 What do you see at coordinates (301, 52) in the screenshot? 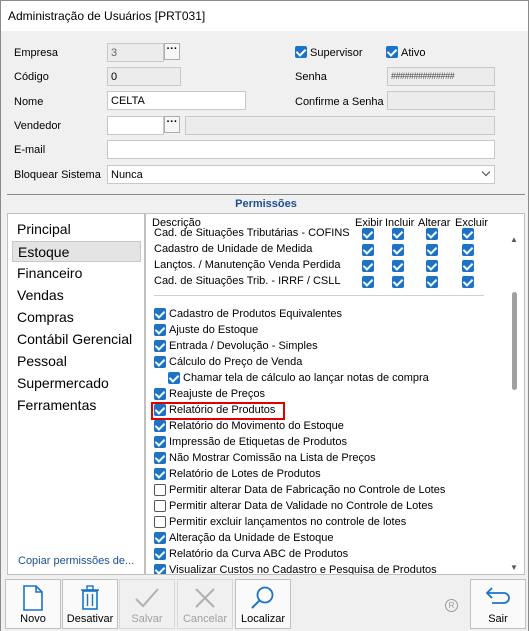
I see `supervisor-checkbox` at bounding box center [301, 52].